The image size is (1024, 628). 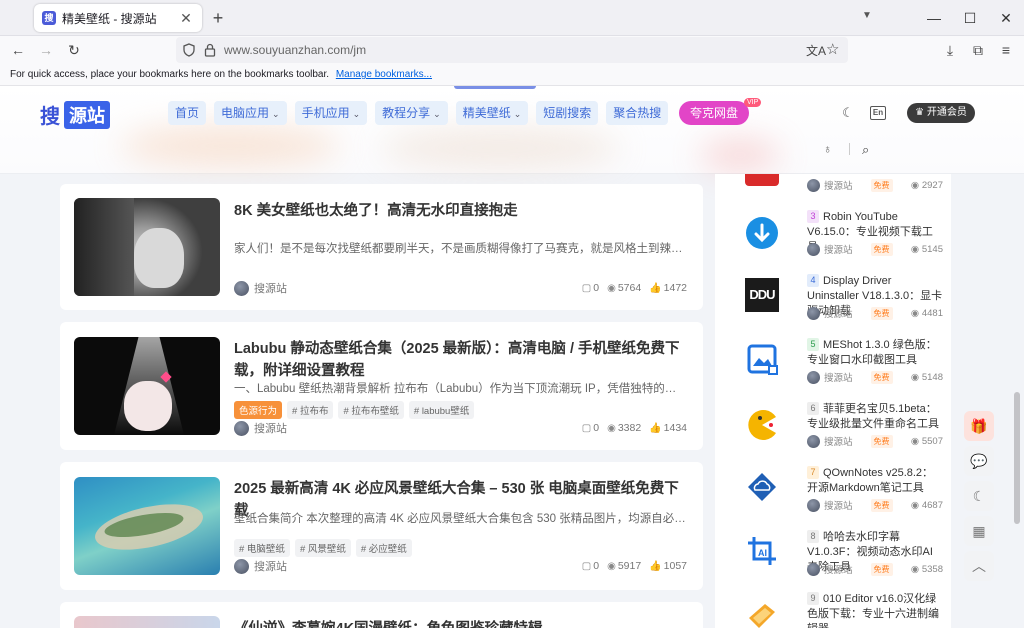 What do you see at coordinates (189, 50) in the screenshot?
I see `tracking-shield-icon` at bounding box center [189, 50].